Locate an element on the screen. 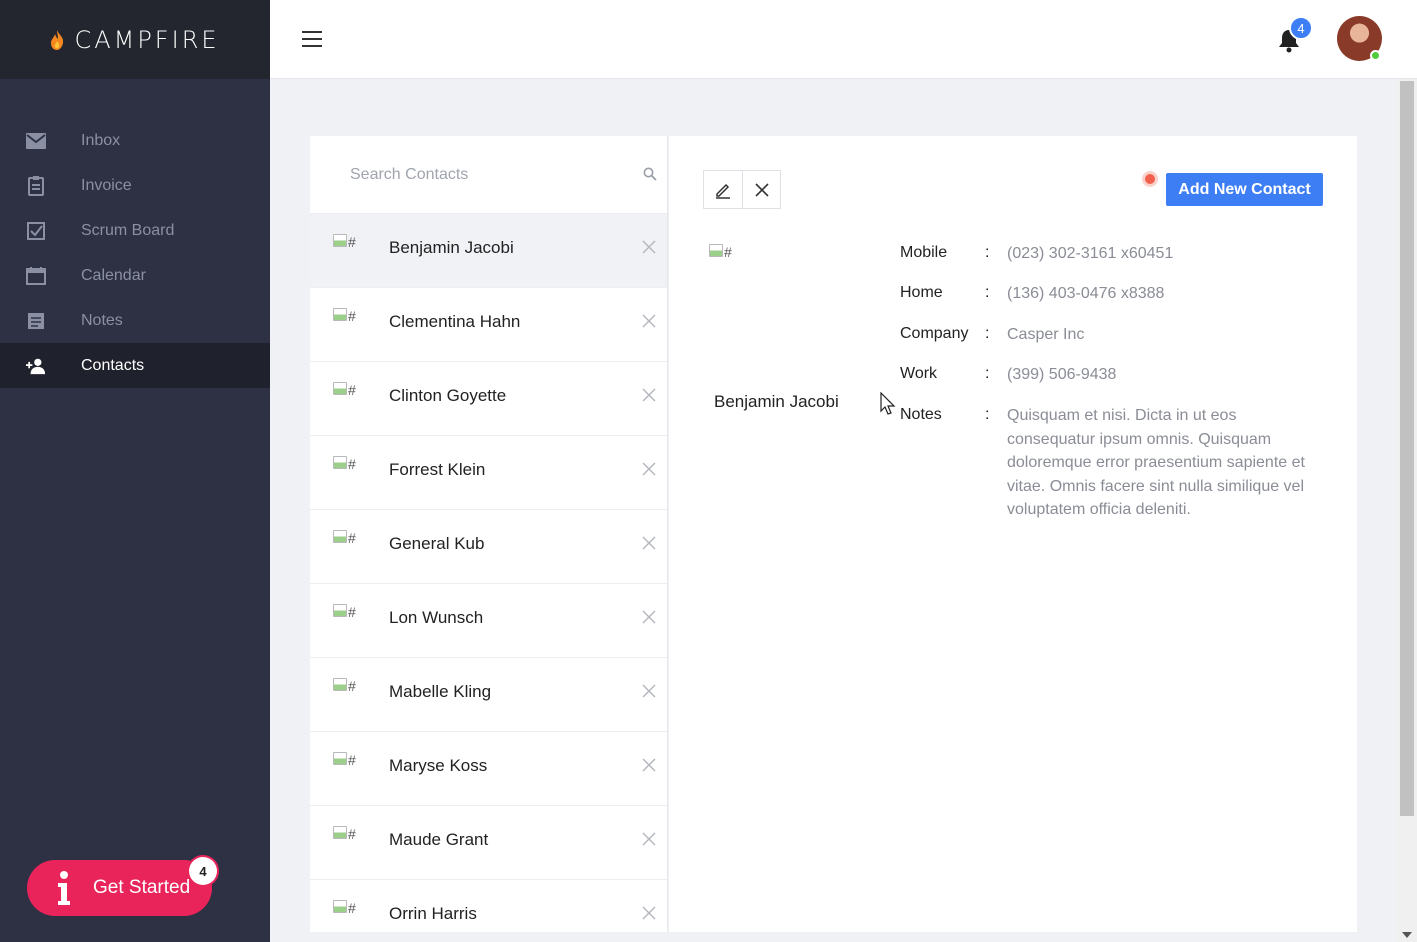 This screenshot has width=1417, height=942. online-status-dot is located at coordinates (1375, 55).